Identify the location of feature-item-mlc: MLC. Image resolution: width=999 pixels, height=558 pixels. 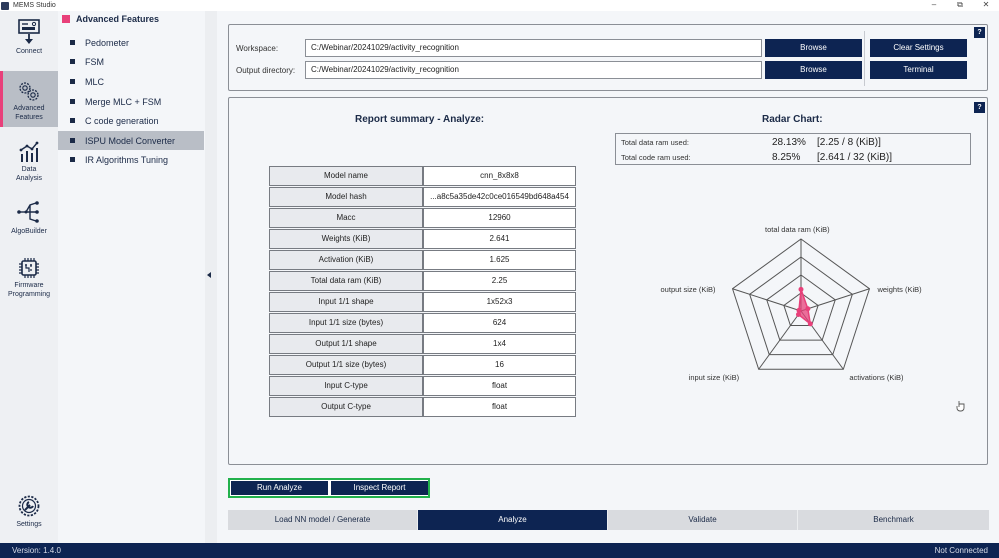
(131, 81).